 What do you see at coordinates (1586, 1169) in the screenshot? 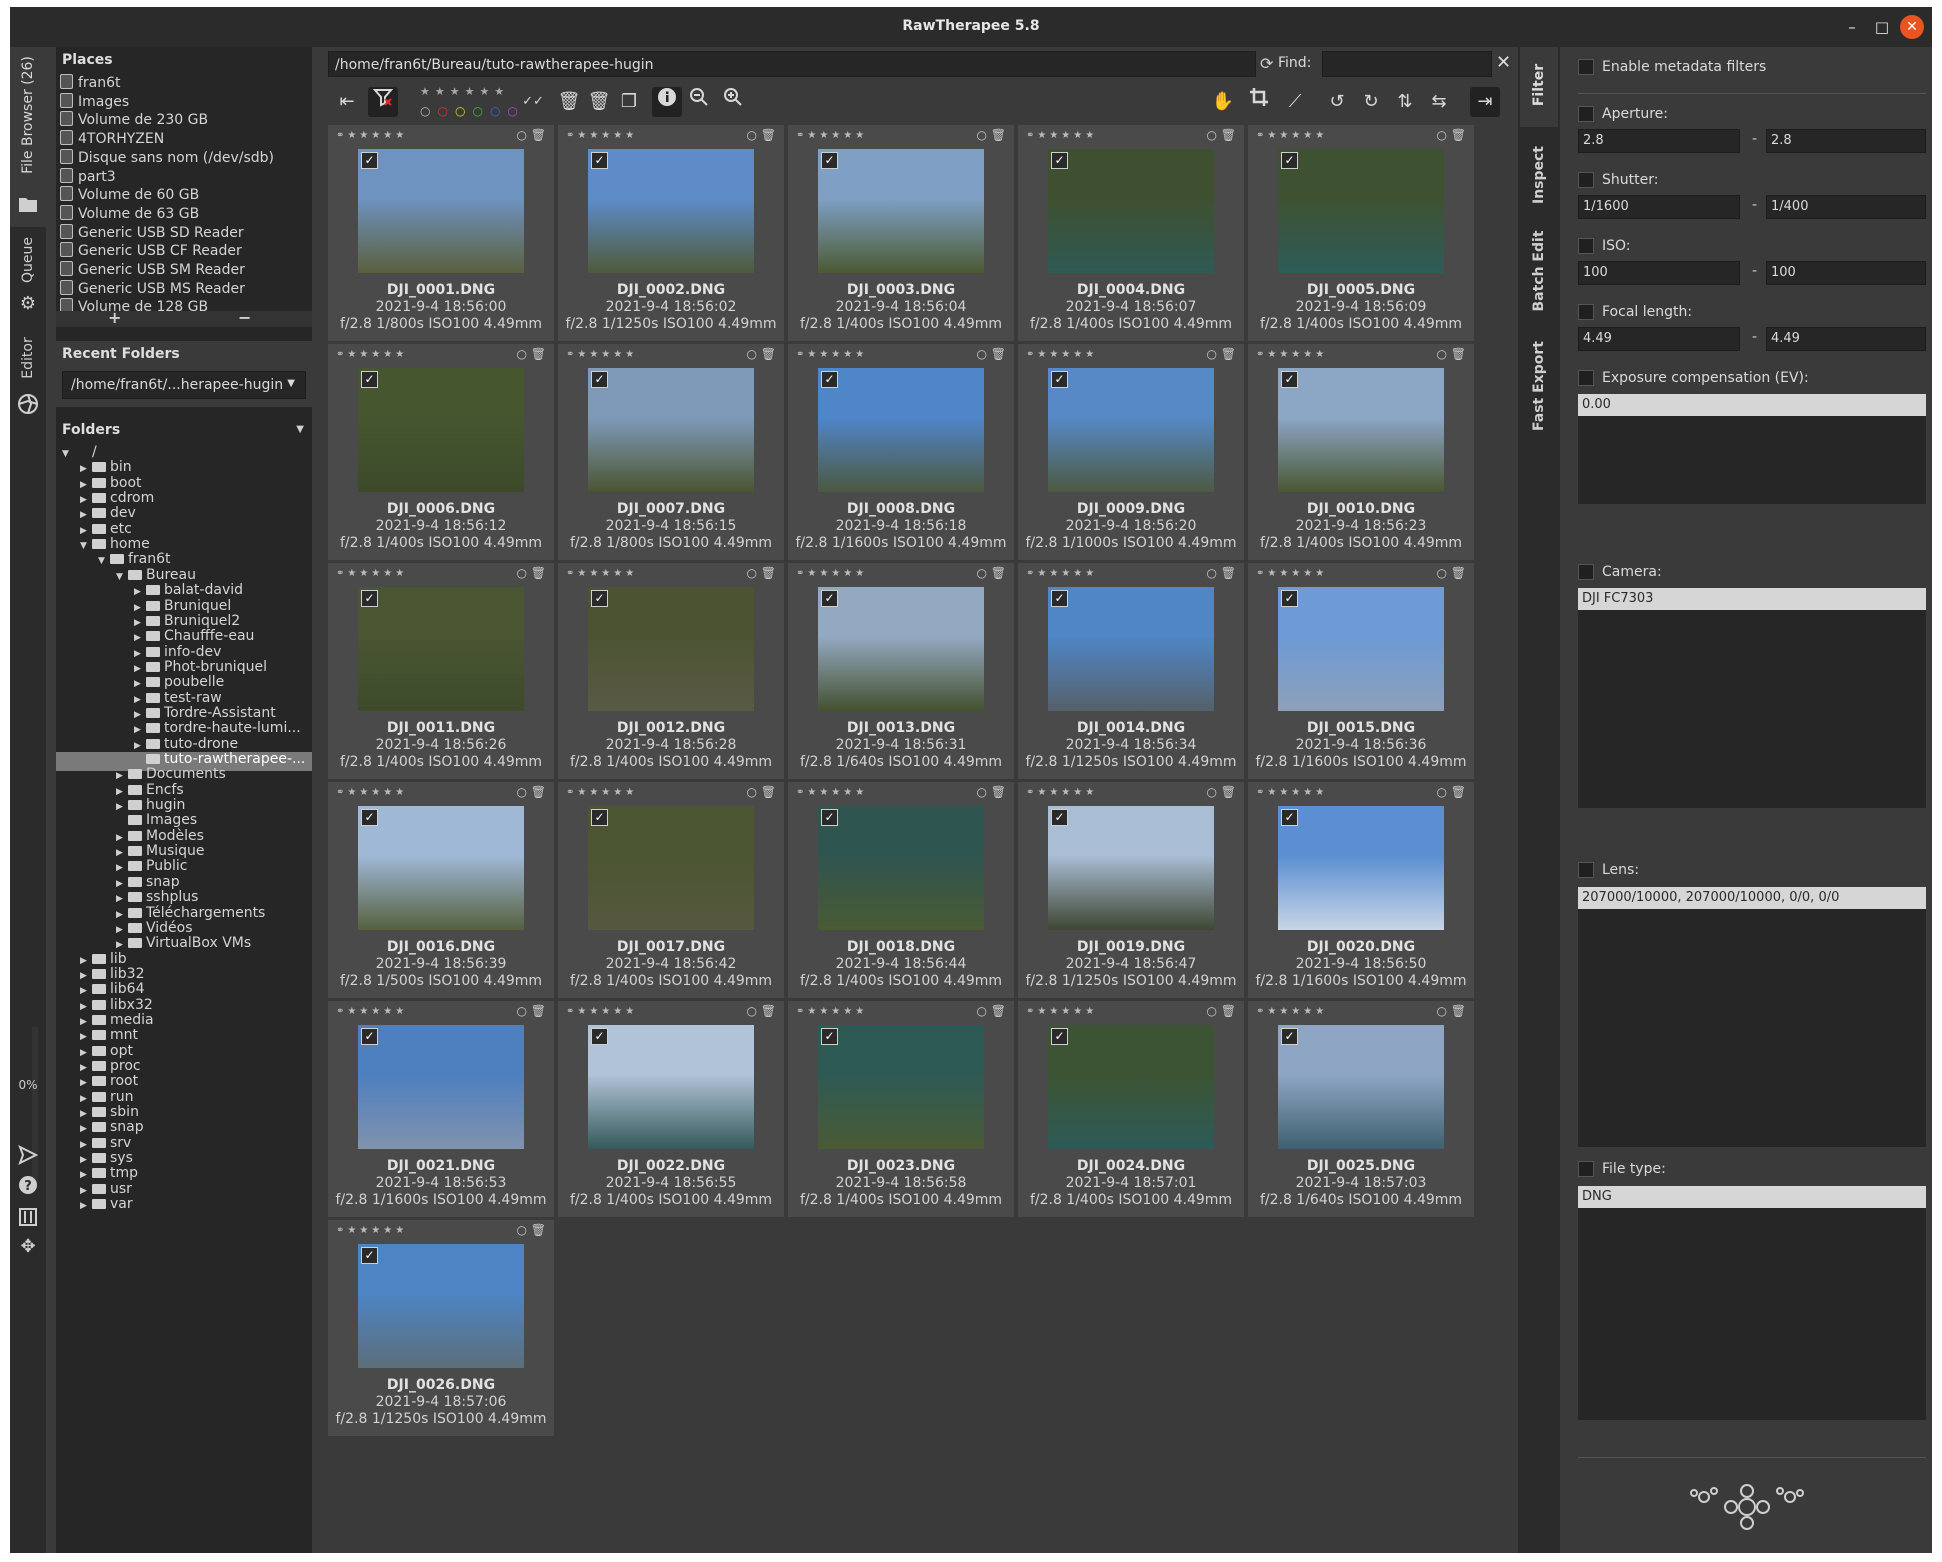
I see `file-type-checkbox` at bounding box center [1586, 1169].